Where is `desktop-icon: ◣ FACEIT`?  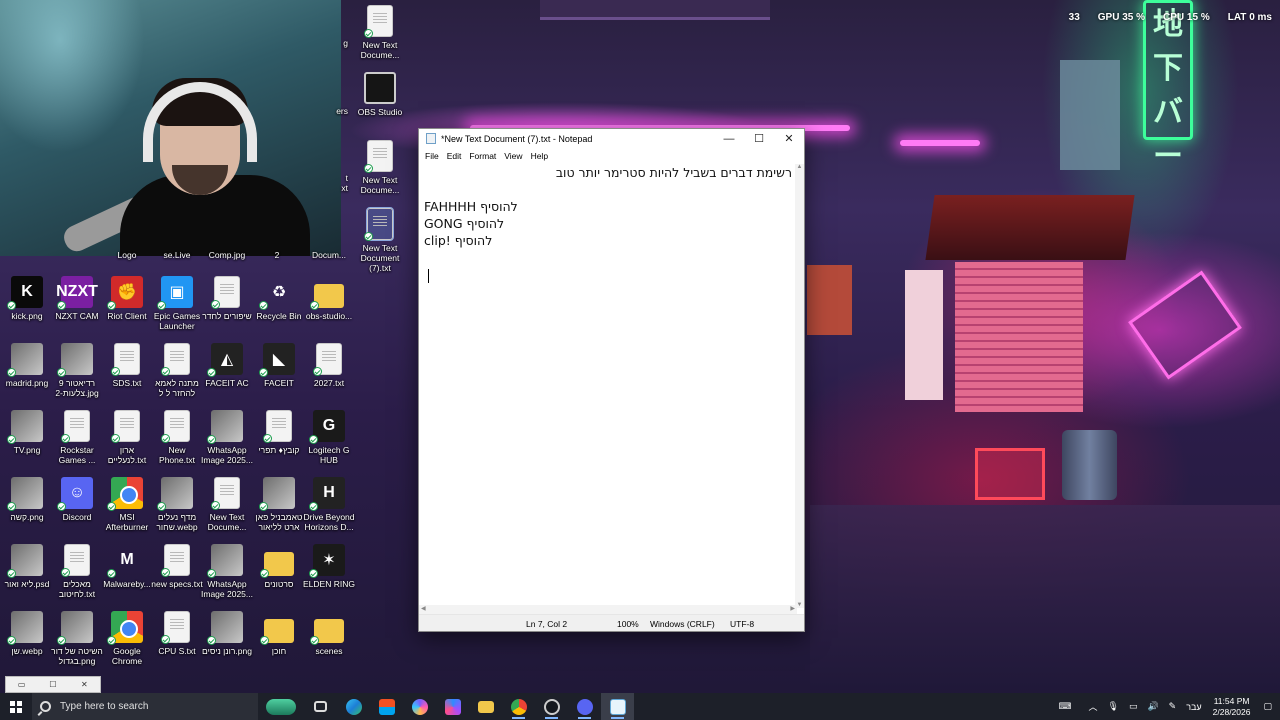 desktop-icon: ◣ FACEIT is located at coordinates (279, 365).